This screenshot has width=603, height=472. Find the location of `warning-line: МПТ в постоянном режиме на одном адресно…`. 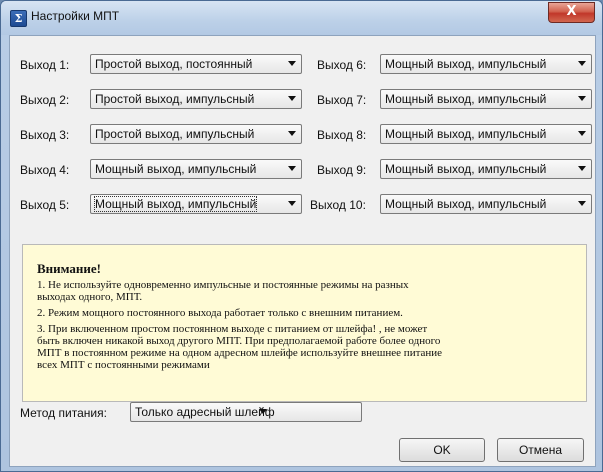

warning-line: МПТ в постоянном режиме на одном адресно… is located at coordinates (240, 353).